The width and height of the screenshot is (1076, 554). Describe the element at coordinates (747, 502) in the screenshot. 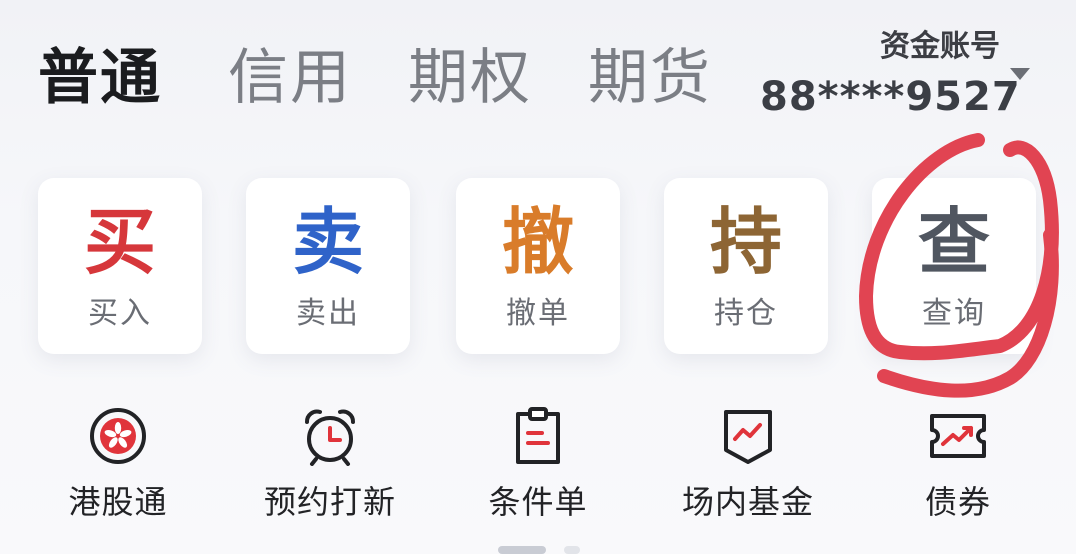

I see `exchange-fund-label: 场内基金` at that location.